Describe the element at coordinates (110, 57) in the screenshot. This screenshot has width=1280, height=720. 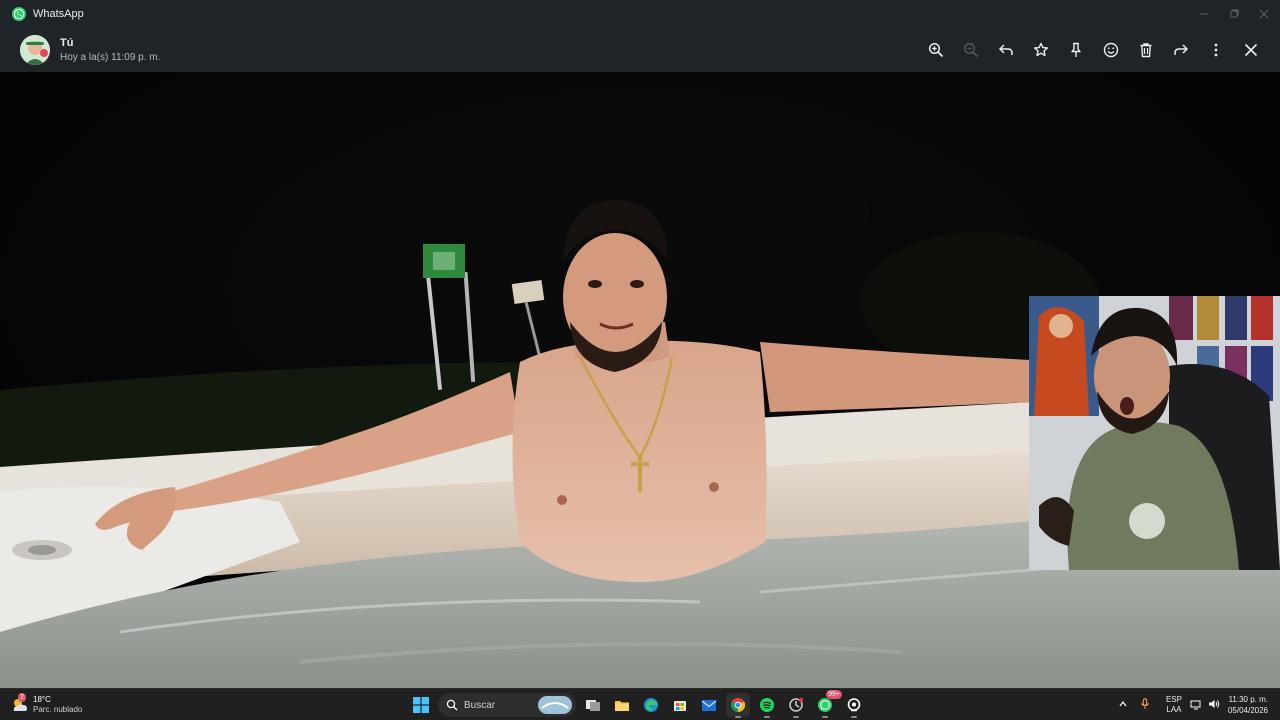
I see `message-timestamp: Hoy a la(s) 11:09 p. m.` at that location.